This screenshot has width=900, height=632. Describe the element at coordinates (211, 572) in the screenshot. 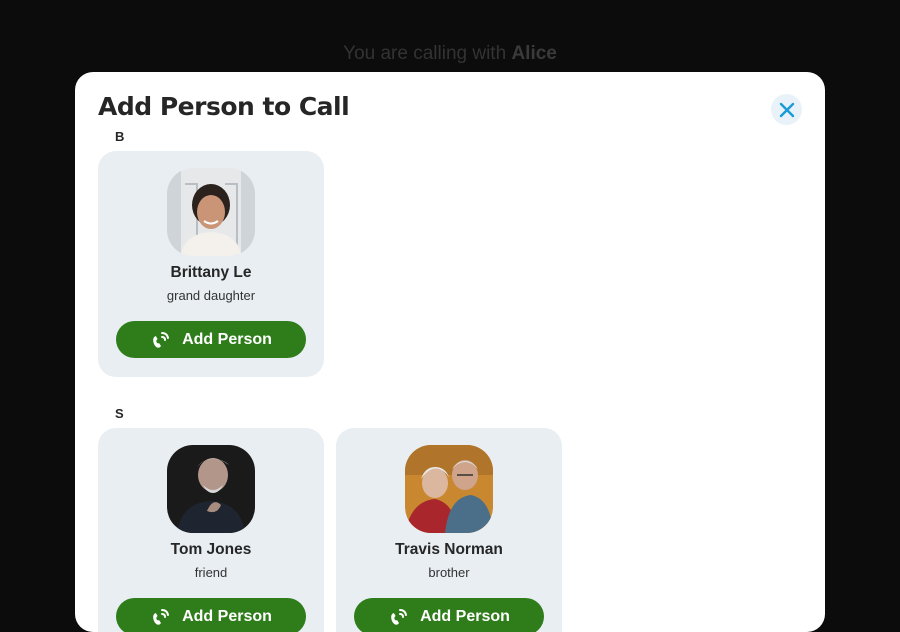

I see `contact-relation: friend` at that location.